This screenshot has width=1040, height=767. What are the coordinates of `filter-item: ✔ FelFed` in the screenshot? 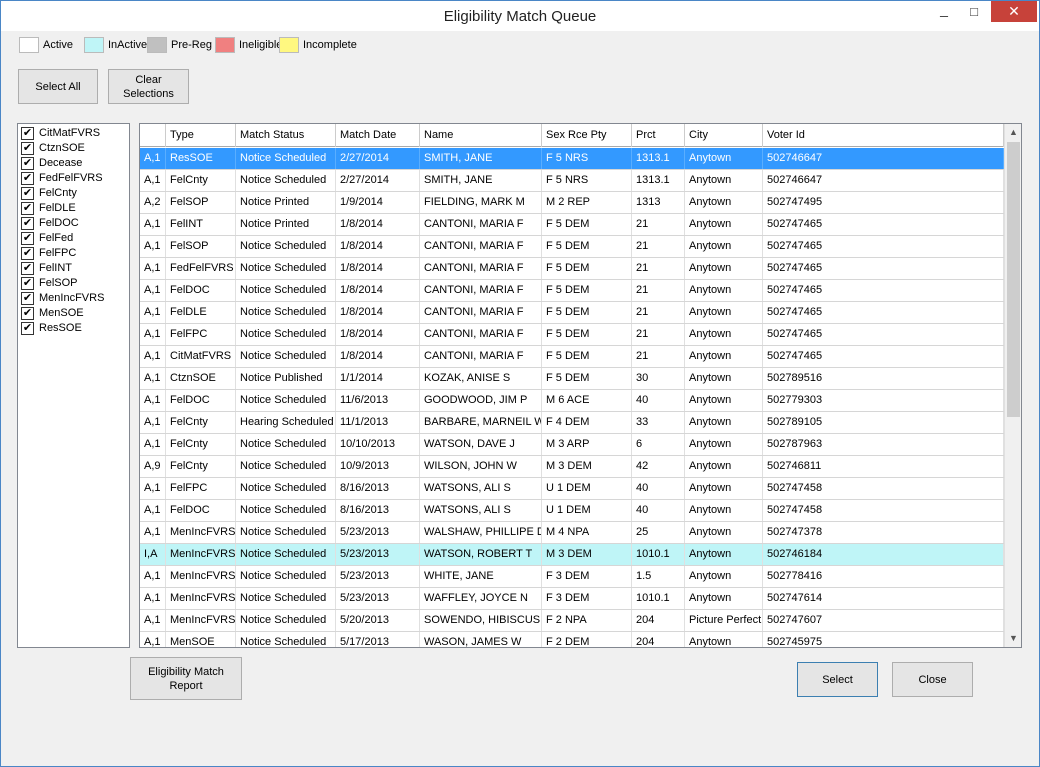 It's located at (75, 238).